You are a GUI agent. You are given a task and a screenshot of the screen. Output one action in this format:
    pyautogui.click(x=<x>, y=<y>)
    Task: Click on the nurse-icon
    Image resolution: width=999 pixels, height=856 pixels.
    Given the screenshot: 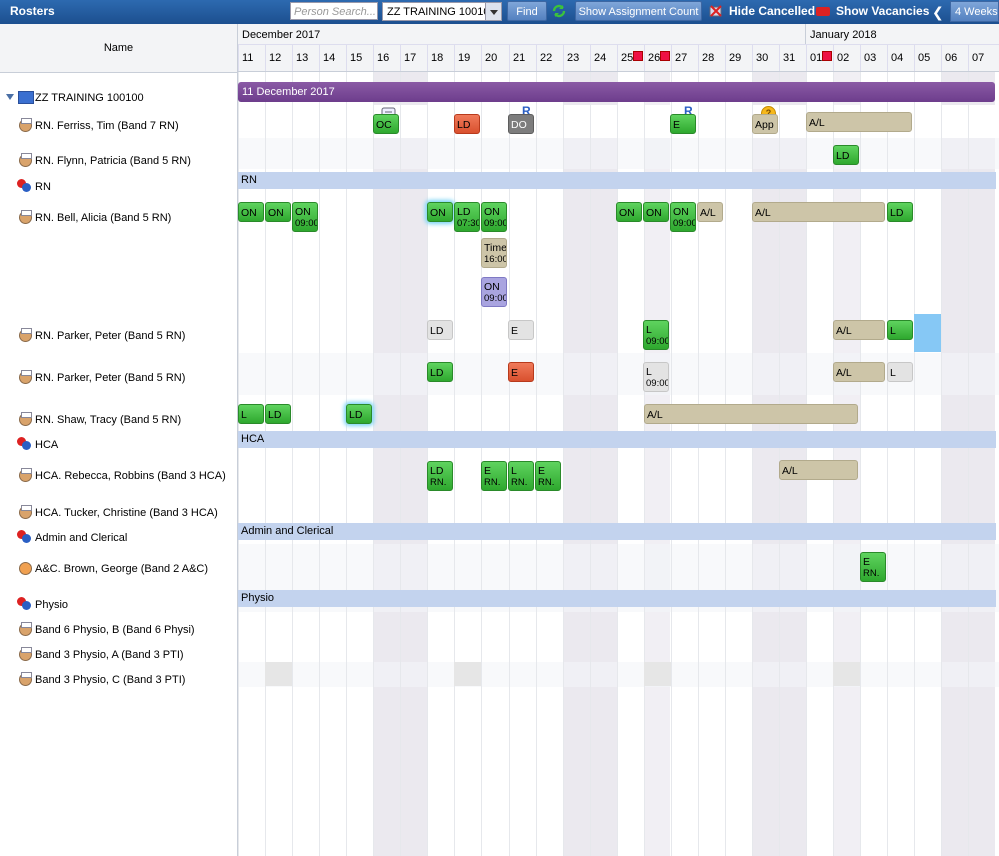 What is the action you would take?
    pyautogui.click(x=25, y=335)
    